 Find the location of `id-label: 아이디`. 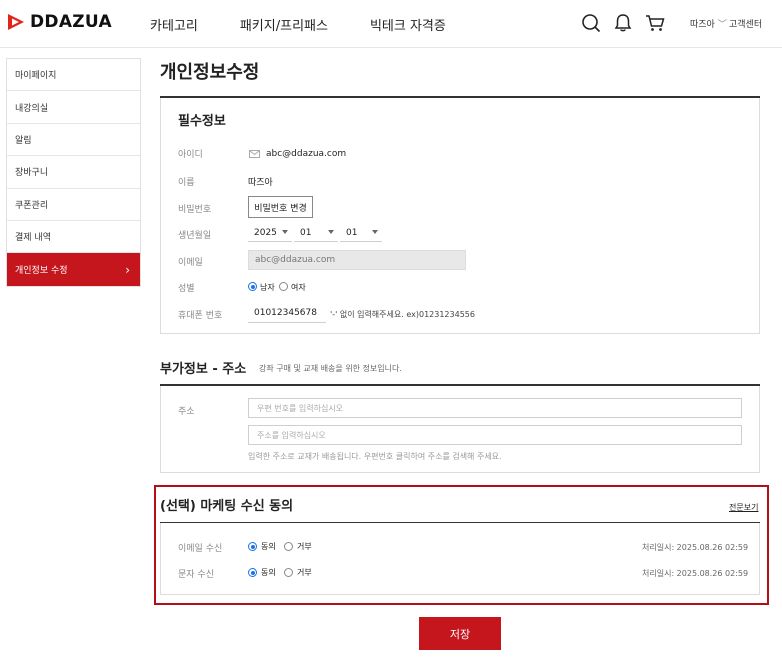

id-label: 아이디 is located at coordinates (190, 155).